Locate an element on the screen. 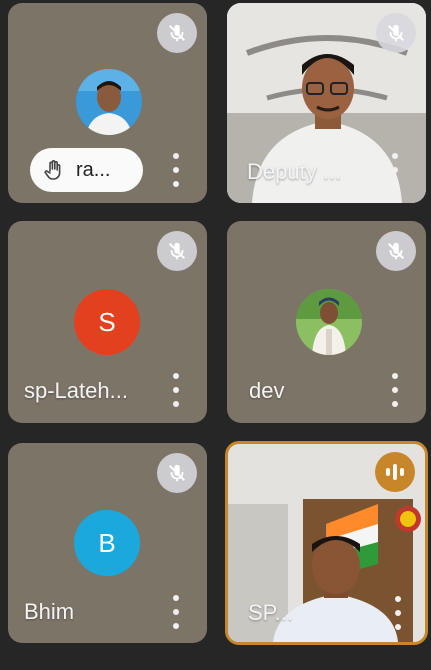 The image size is (431, 670). participant-name: Bhim is located at coordinates (49, 611).